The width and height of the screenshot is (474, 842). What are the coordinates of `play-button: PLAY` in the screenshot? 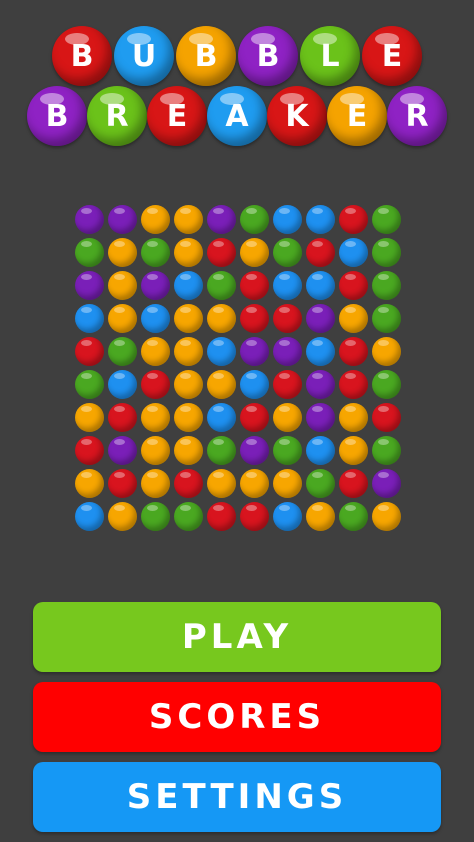 It's located at (237, 637).